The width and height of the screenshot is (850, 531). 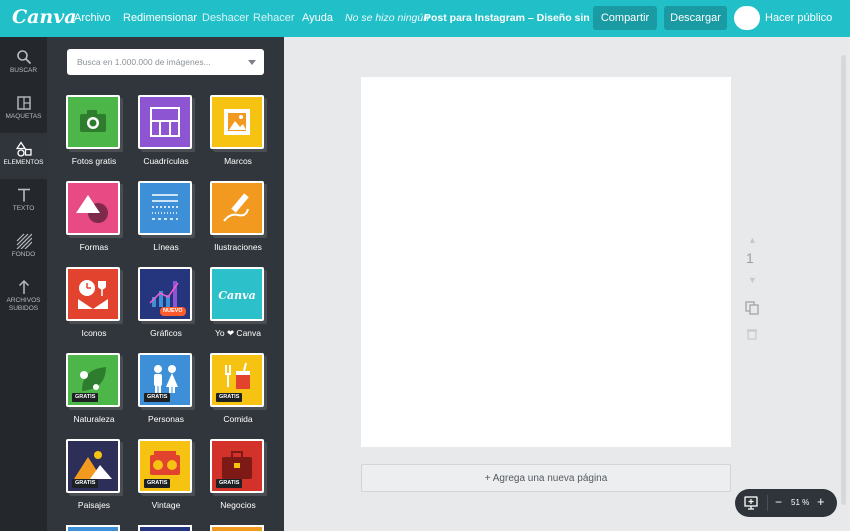 I want to click on tile-label: Negocios, so click(x=238, y=505).